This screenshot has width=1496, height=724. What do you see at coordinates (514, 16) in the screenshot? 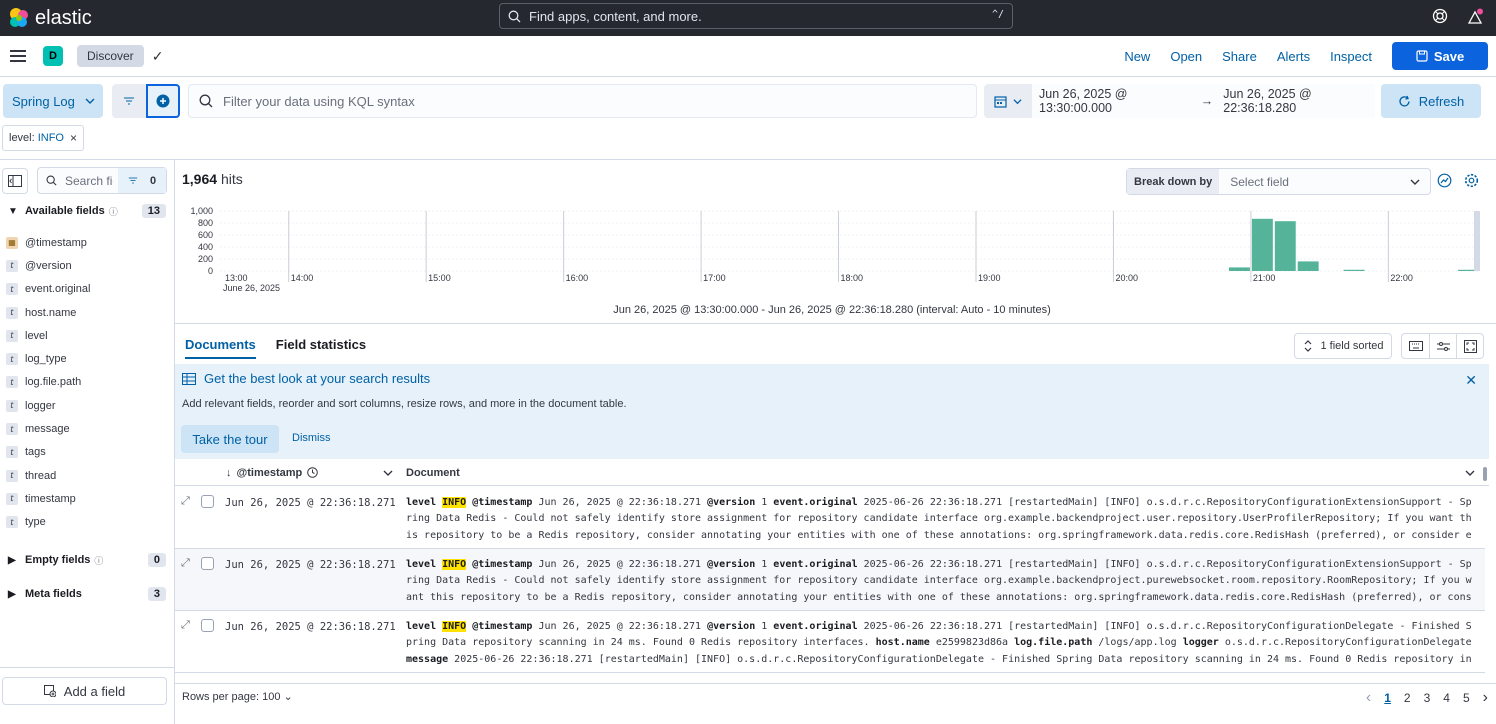
I see `search-icon` at bounding box center [514, 16].